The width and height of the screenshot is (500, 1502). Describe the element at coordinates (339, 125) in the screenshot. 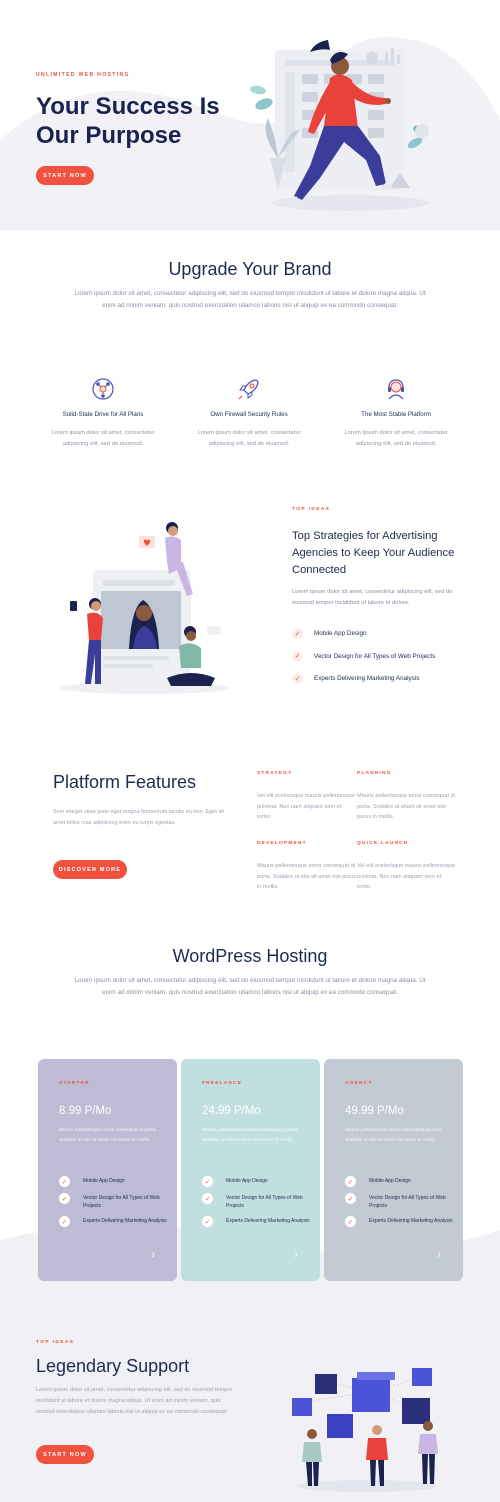

I see `hero-illustration` at that location.